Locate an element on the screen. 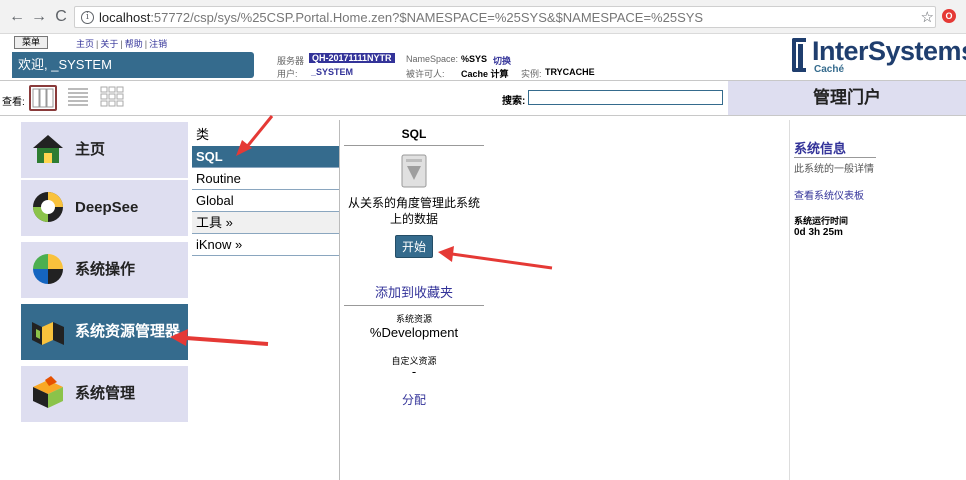  nav-label-home: 主页 is located at coordinates (90, 149).